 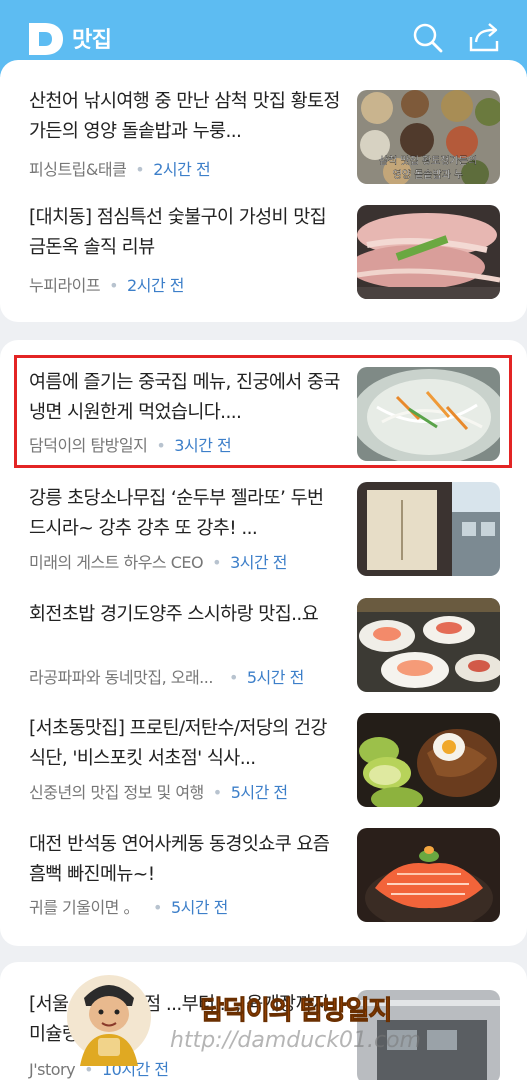 I want to click on thumb-caption: 삼척 맛집 황토정가든의, so click(x=428, y=161).